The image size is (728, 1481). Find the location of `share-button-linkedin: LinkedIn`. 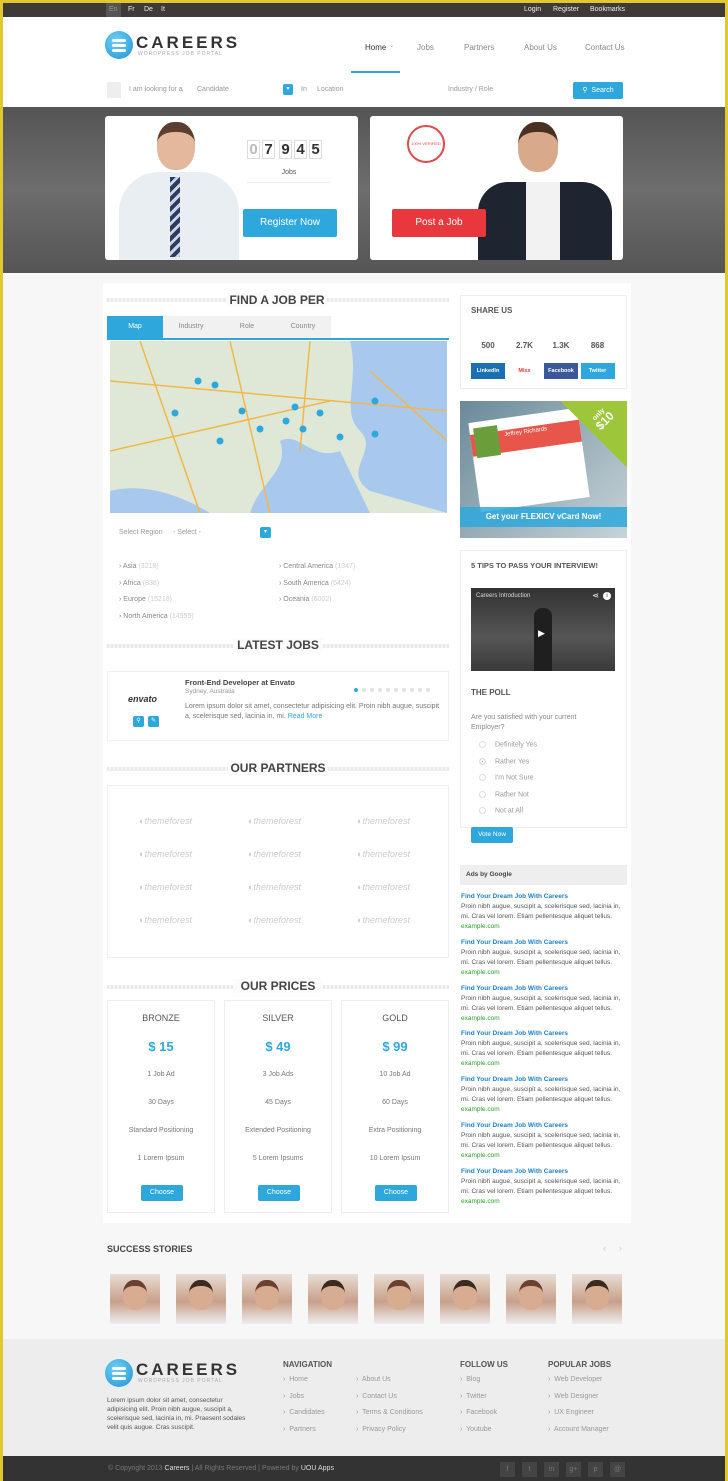

share-button-linkedin: LinkedIn is located at coordinates (488, 371).